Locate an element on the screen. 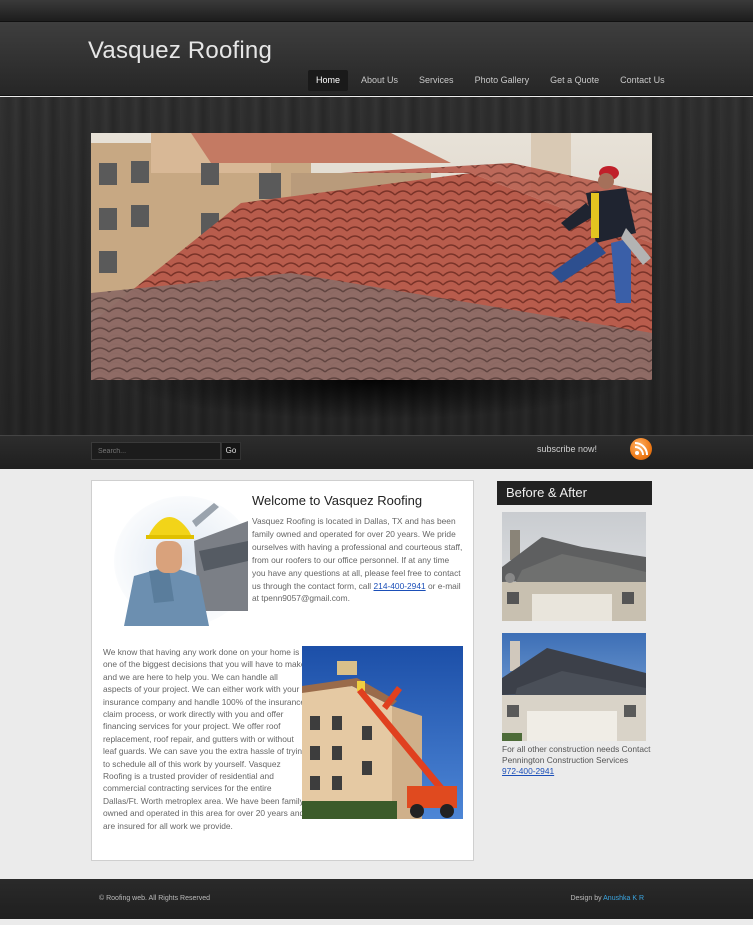 This screenshot has height=925, width=753. roofer-photo is located at coordinates (176, 558).